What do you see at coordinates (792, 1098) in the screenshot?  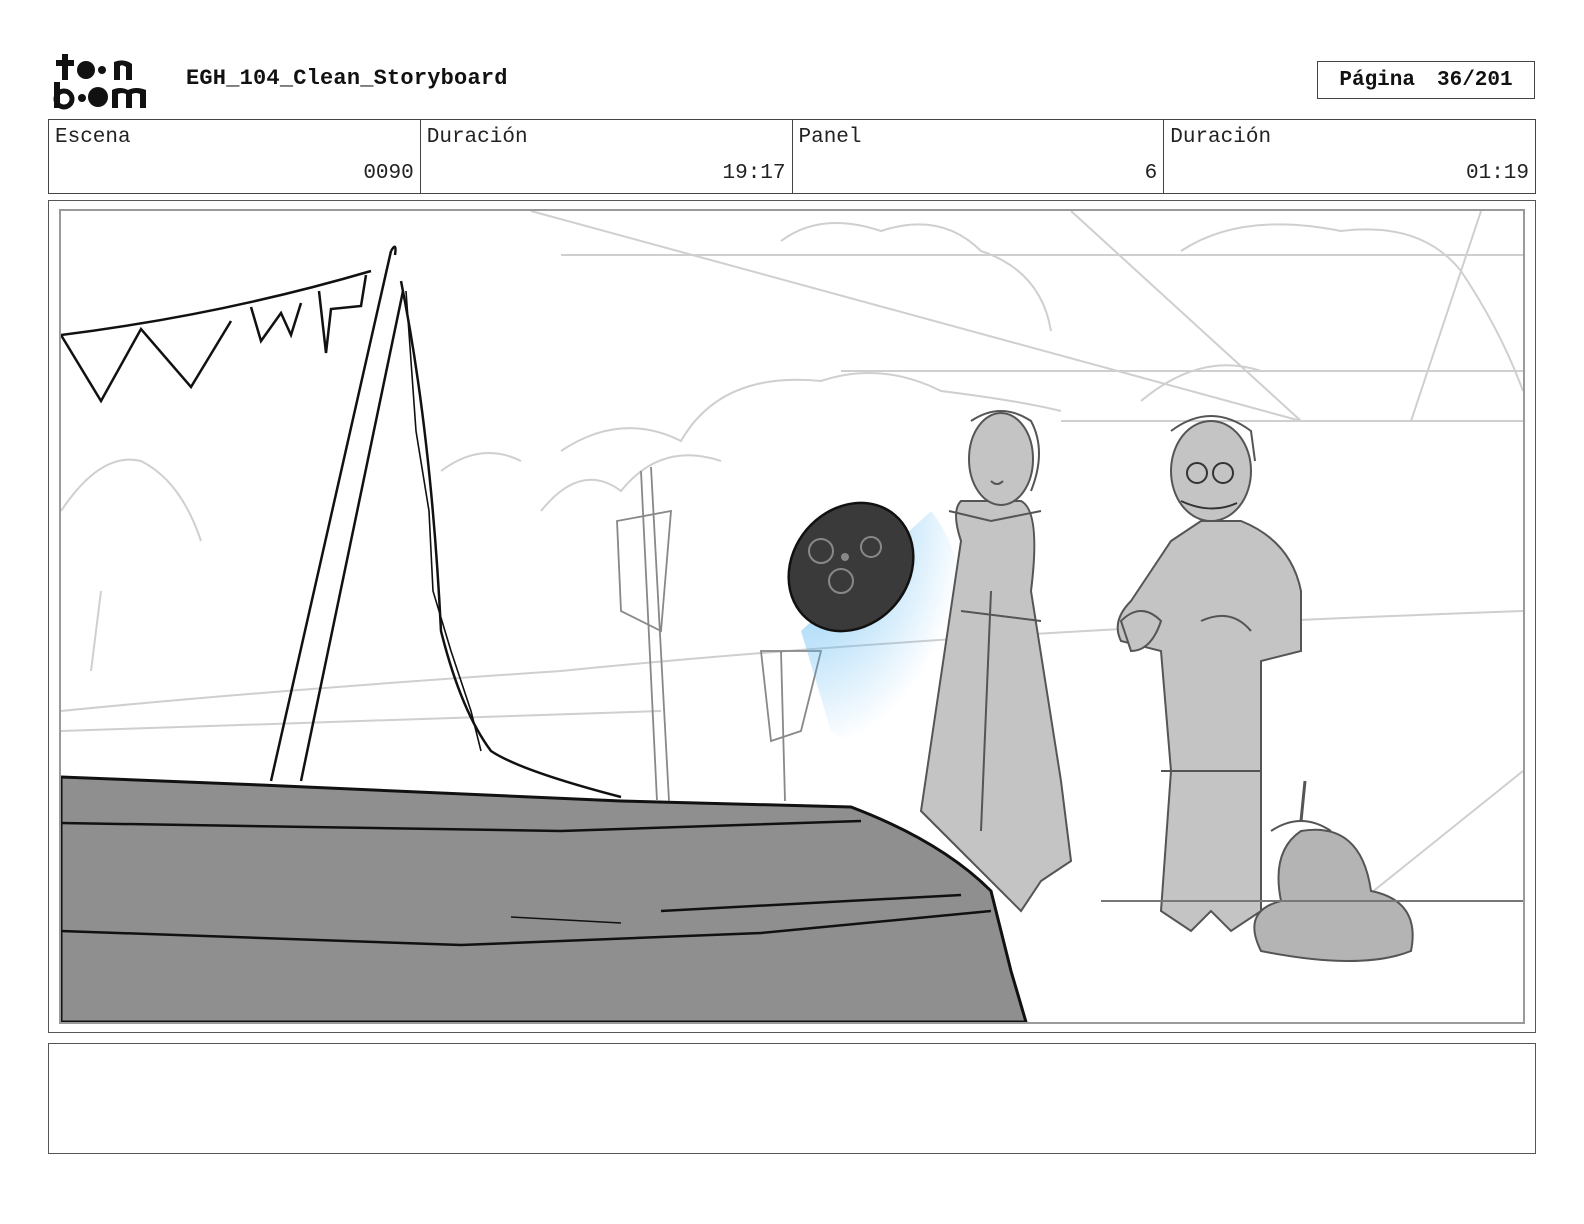 I see `panel-notes-box` at bounding box center [792, 1098].